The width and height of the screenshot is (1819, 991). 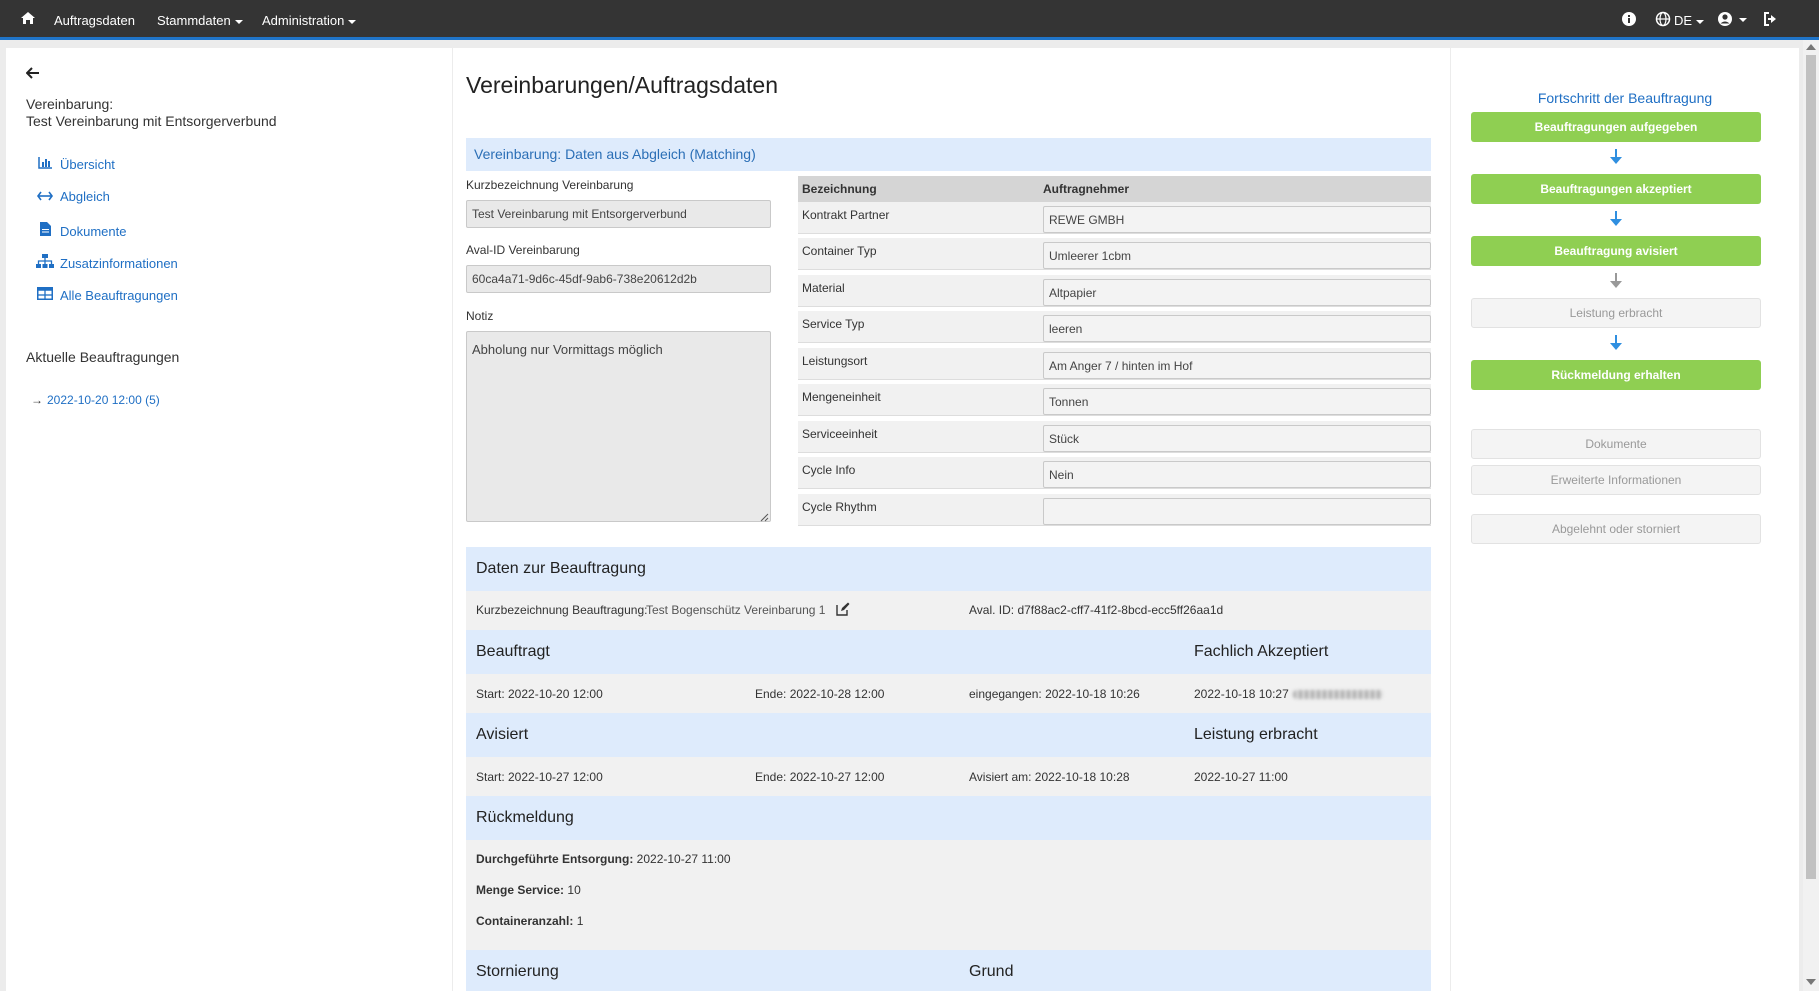 What do you see at coordinates (839, 189) in the screenshot?
I see `col-bezeichnung: Bezeichnung` at bounding box center [839, 189].